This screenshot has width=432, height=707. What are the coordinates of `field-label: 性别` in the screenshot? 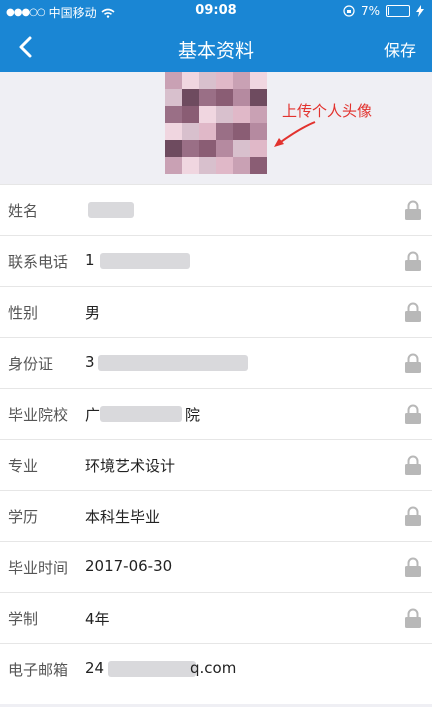 It's located at (23, 313).